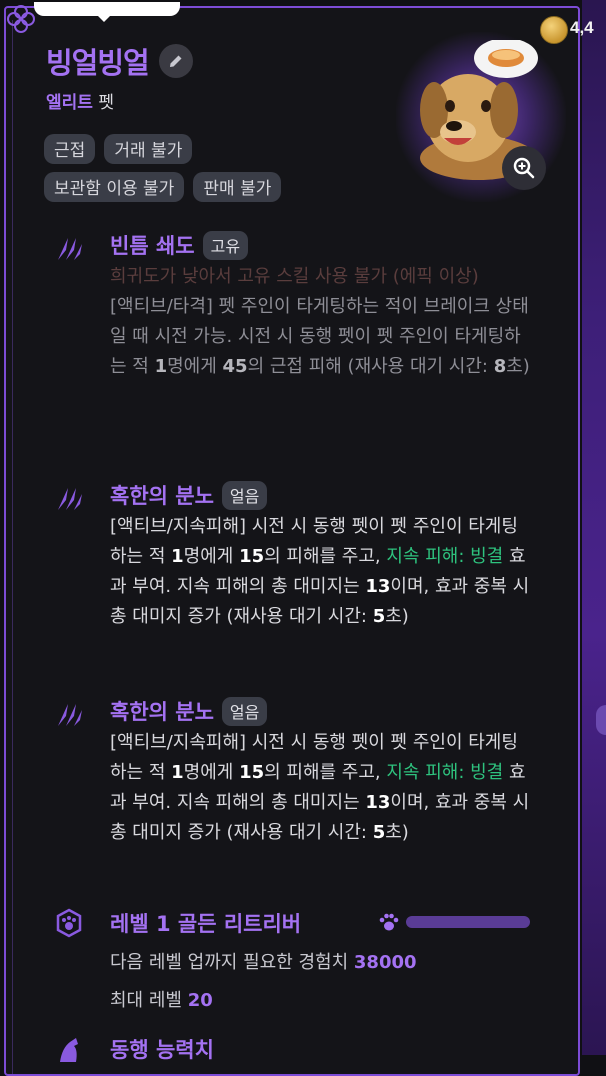  I want to click on pet-name-row: 빙얼빙얼, so click(119, 61).